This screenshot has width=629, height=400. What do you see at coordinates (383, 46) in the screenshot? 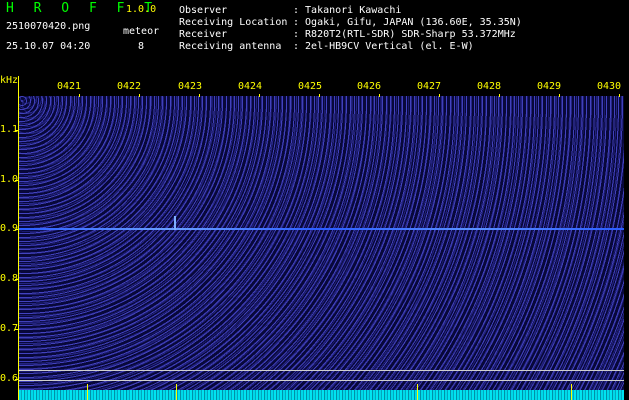
I see `antenna-value: : 2el-HB9CV Vertical (el. E-W)` at bounding box center [383, 46].